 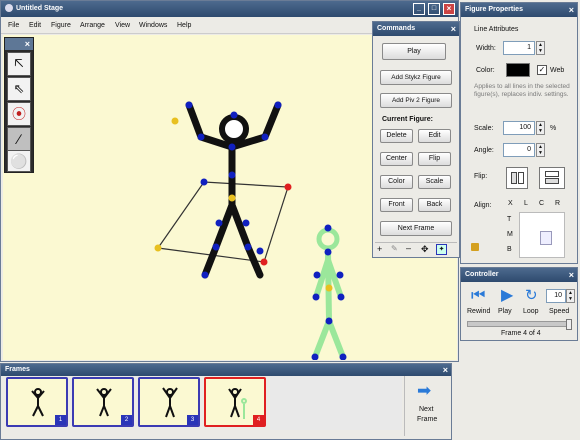 I want to click on menu-file: File, so click(x=13, y=25).